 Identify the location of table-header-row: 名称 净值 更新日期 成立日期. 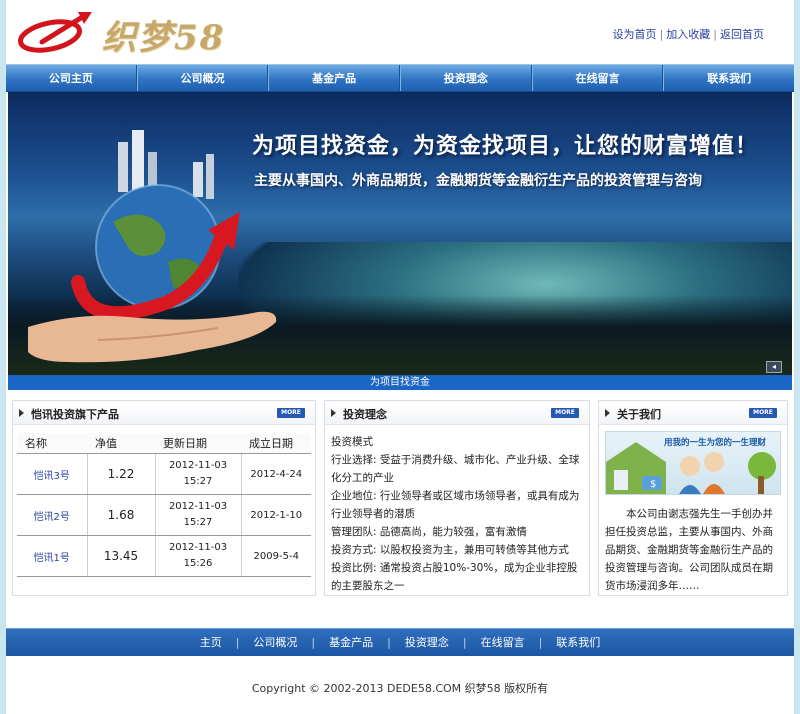
(164, 443).